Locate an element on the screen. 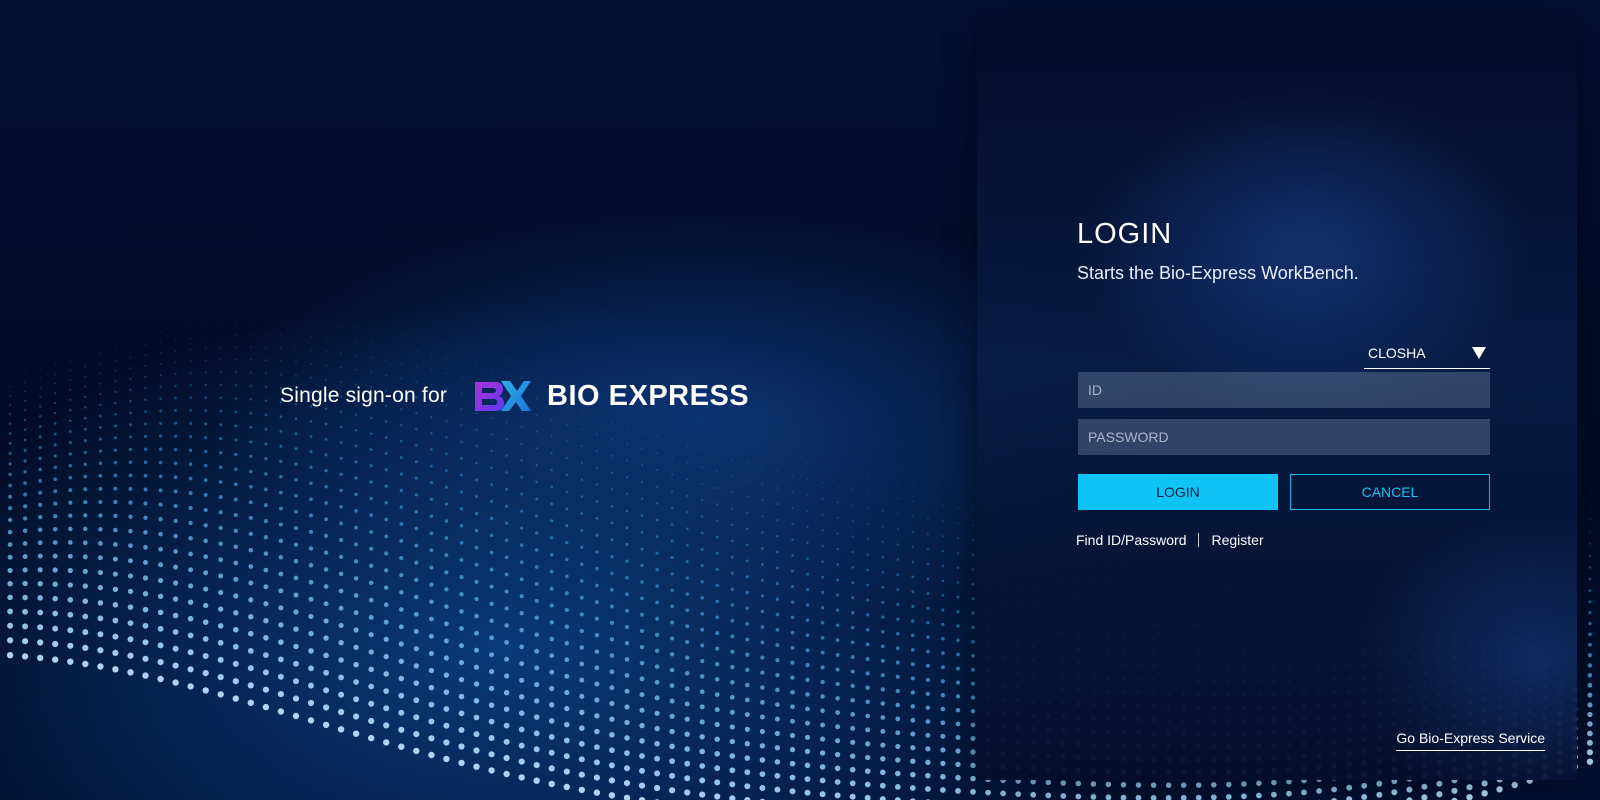 This screenshot has width=1600, height=800. password-input is located at coordinates (1284, 437).